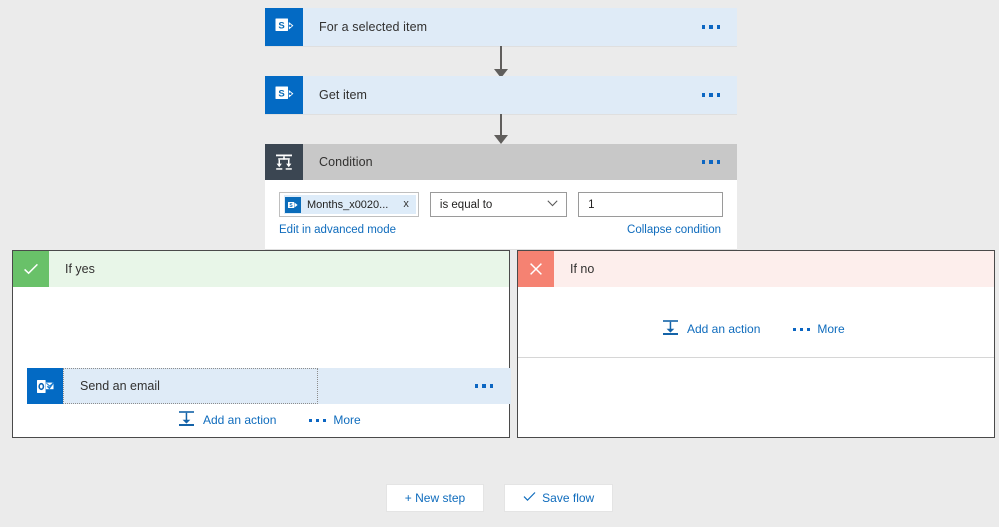  I want to click on flow-node-get-item: S Get item, so click(501, 95).